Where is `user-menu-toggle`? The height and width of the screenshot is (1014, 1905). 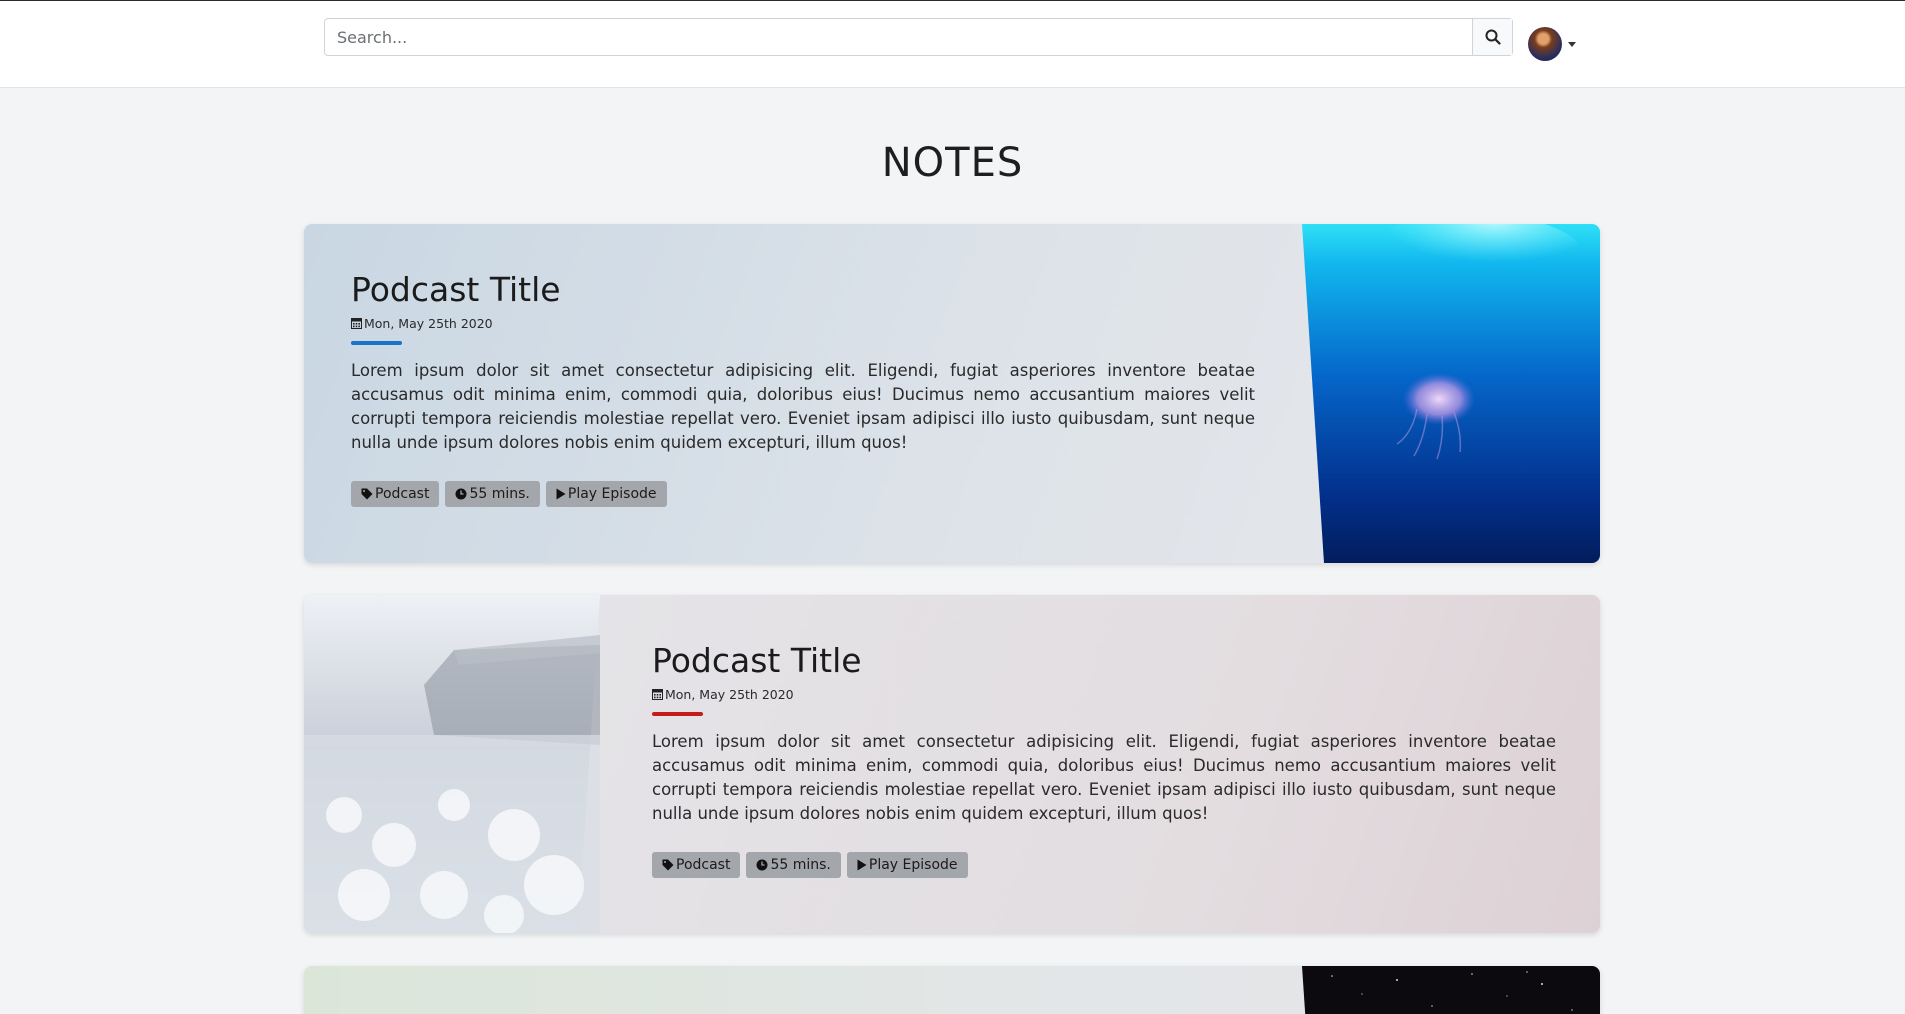 user-menu-toggle is located at coordinates (1552, 44).